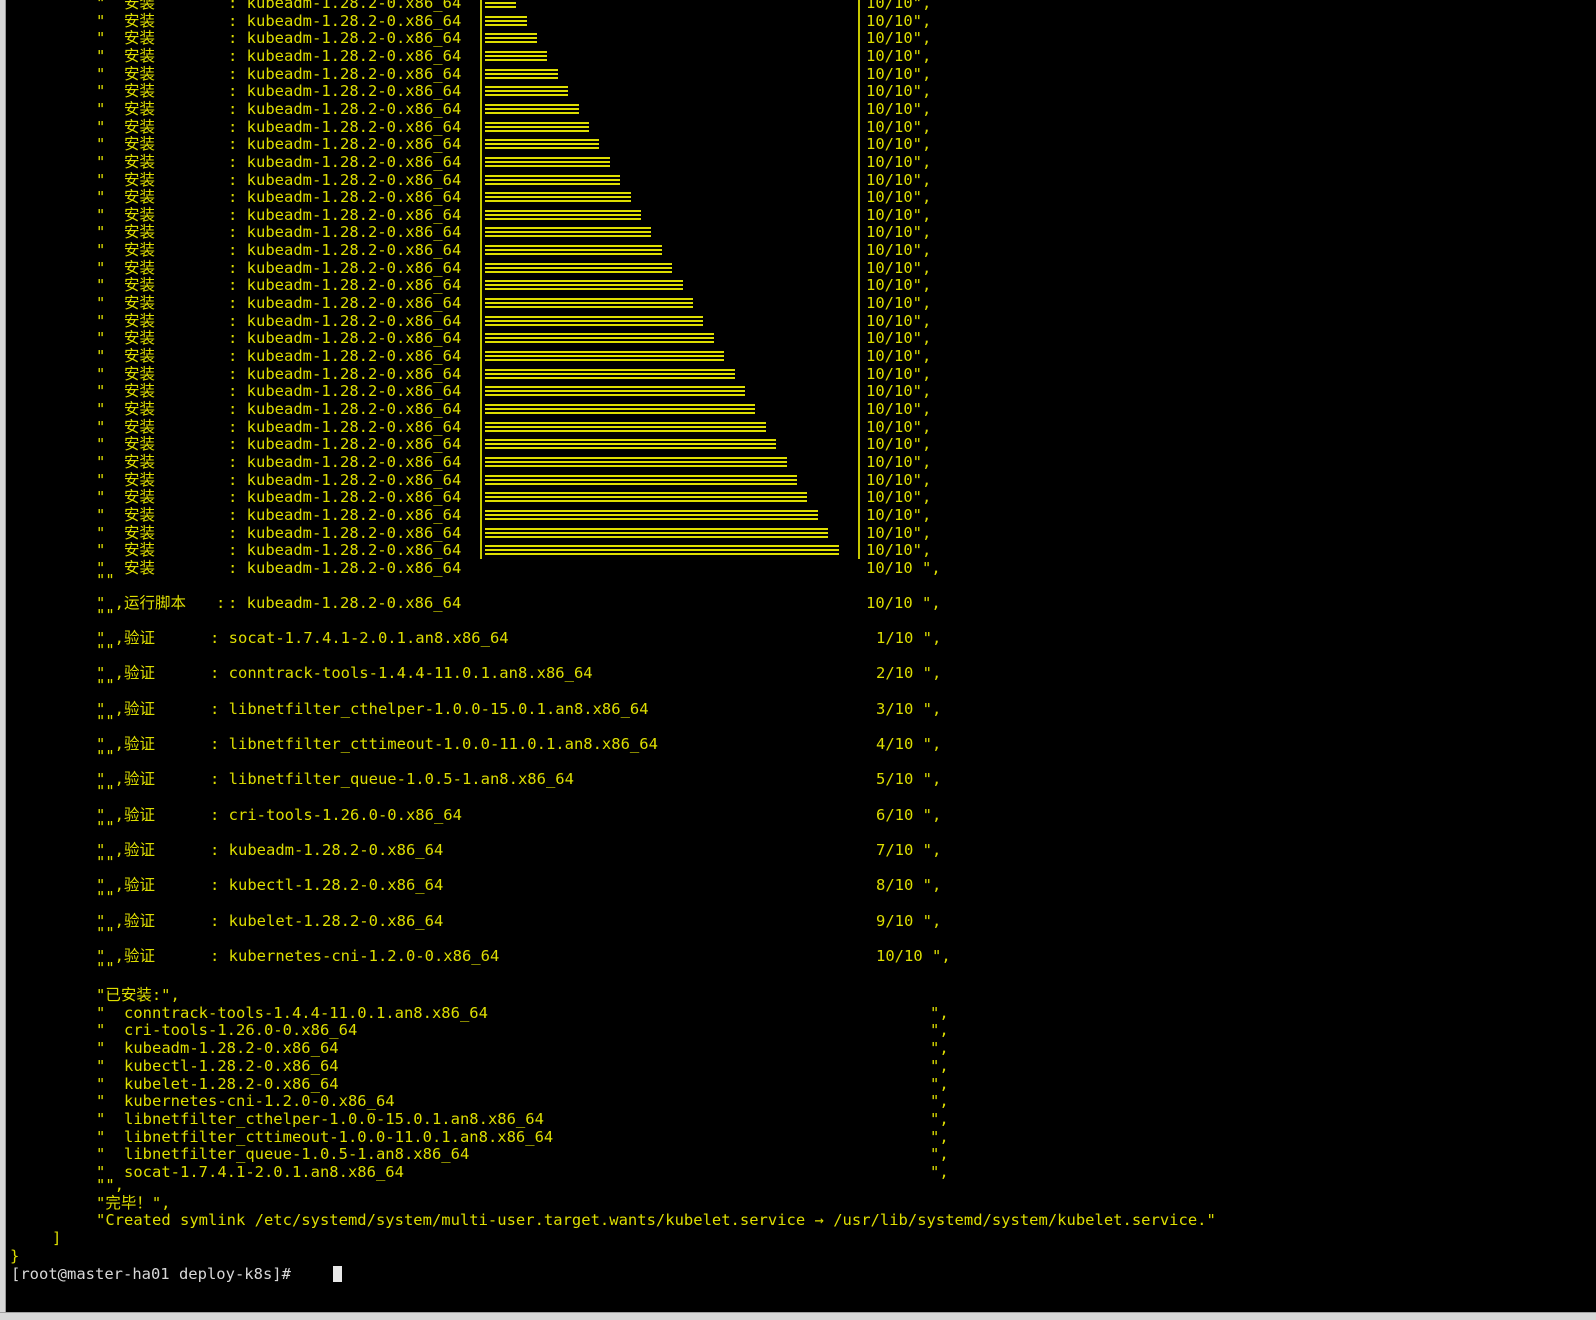 Image resolution: width=1596 pixels, height=1320 pixels. What do you see at coordinates (909, 708) in the screenshot?
I see `verify-count: 3/10 ",` at bounding box center [909, 708].